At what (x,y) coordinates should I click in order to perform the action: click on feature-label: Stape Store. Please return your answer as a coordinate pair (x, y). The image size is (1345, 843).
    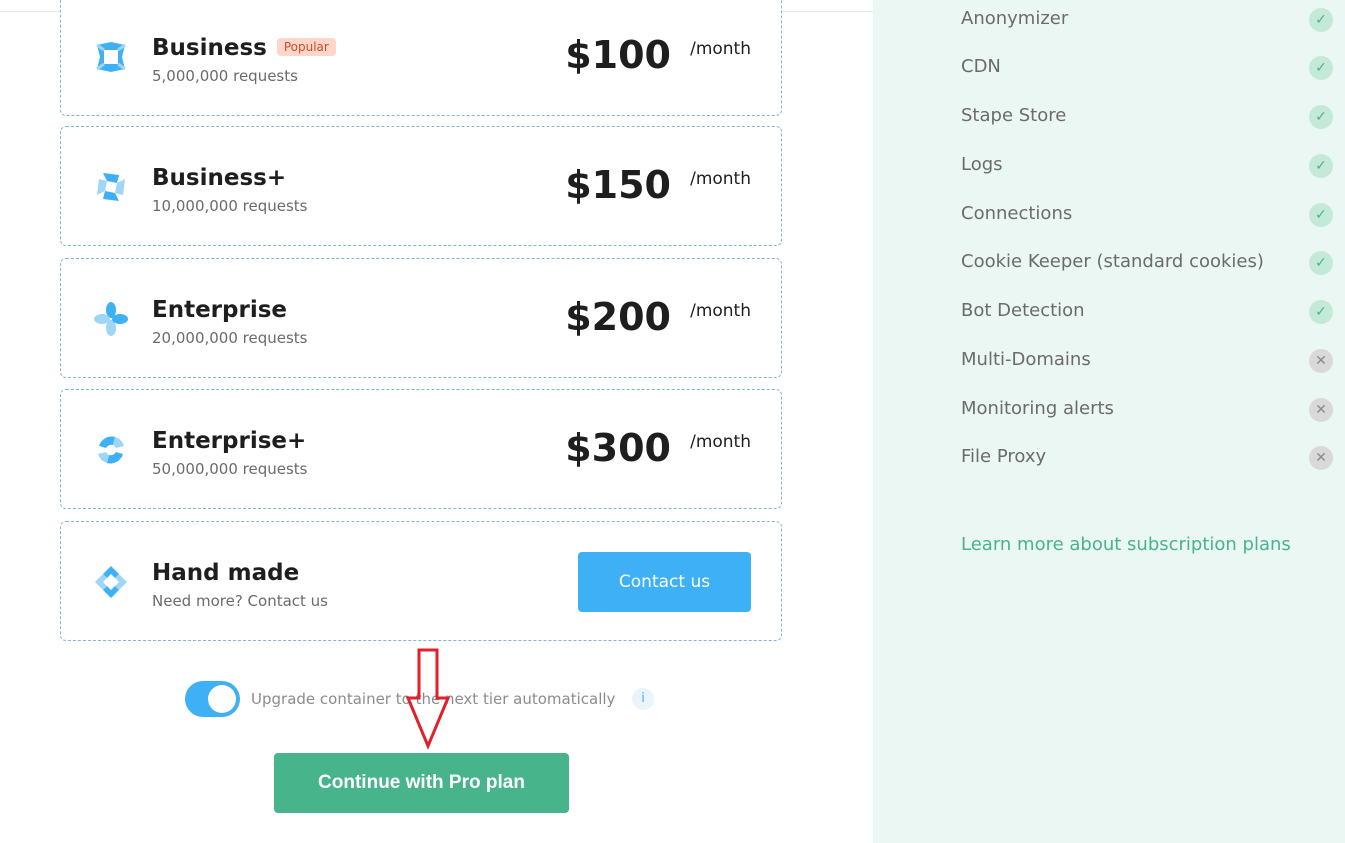
    Looking at the image, I should click on (1014, 115).